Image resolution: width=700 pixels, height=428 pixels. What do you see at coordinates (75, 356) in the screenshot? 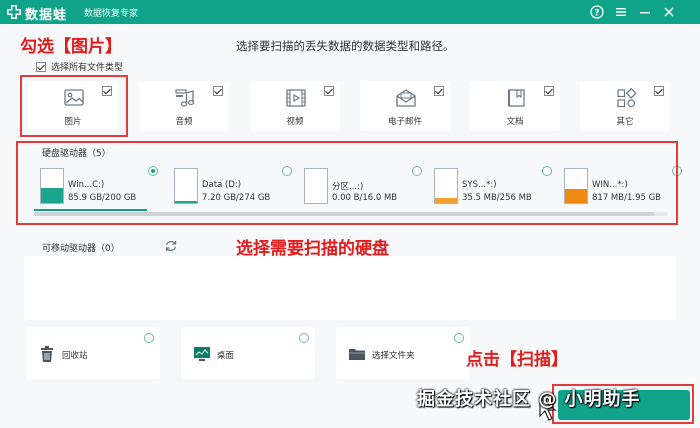
I see `location-label: 回收站` at bounding box center [75, 356].